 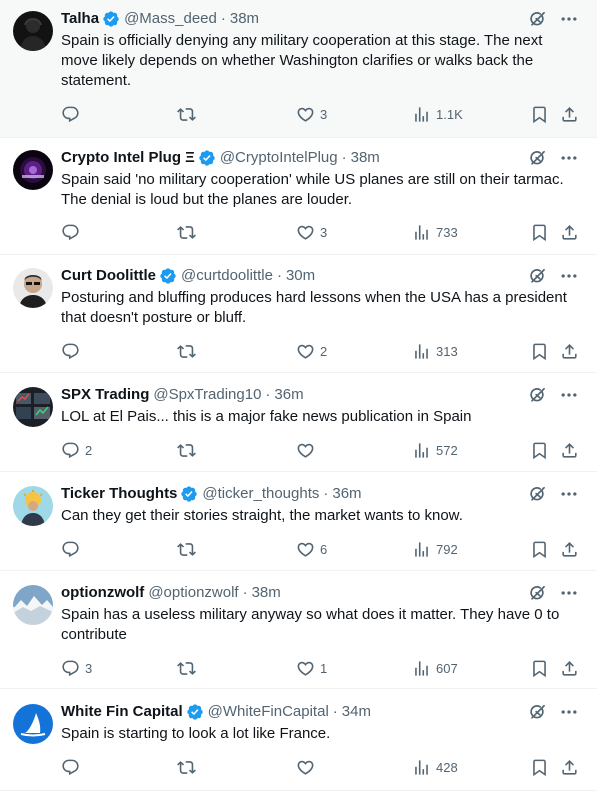 What do you see at coordinates (311, 549) in the screenshot?
I see `like-button: 6` at bounding box center [311, 549].